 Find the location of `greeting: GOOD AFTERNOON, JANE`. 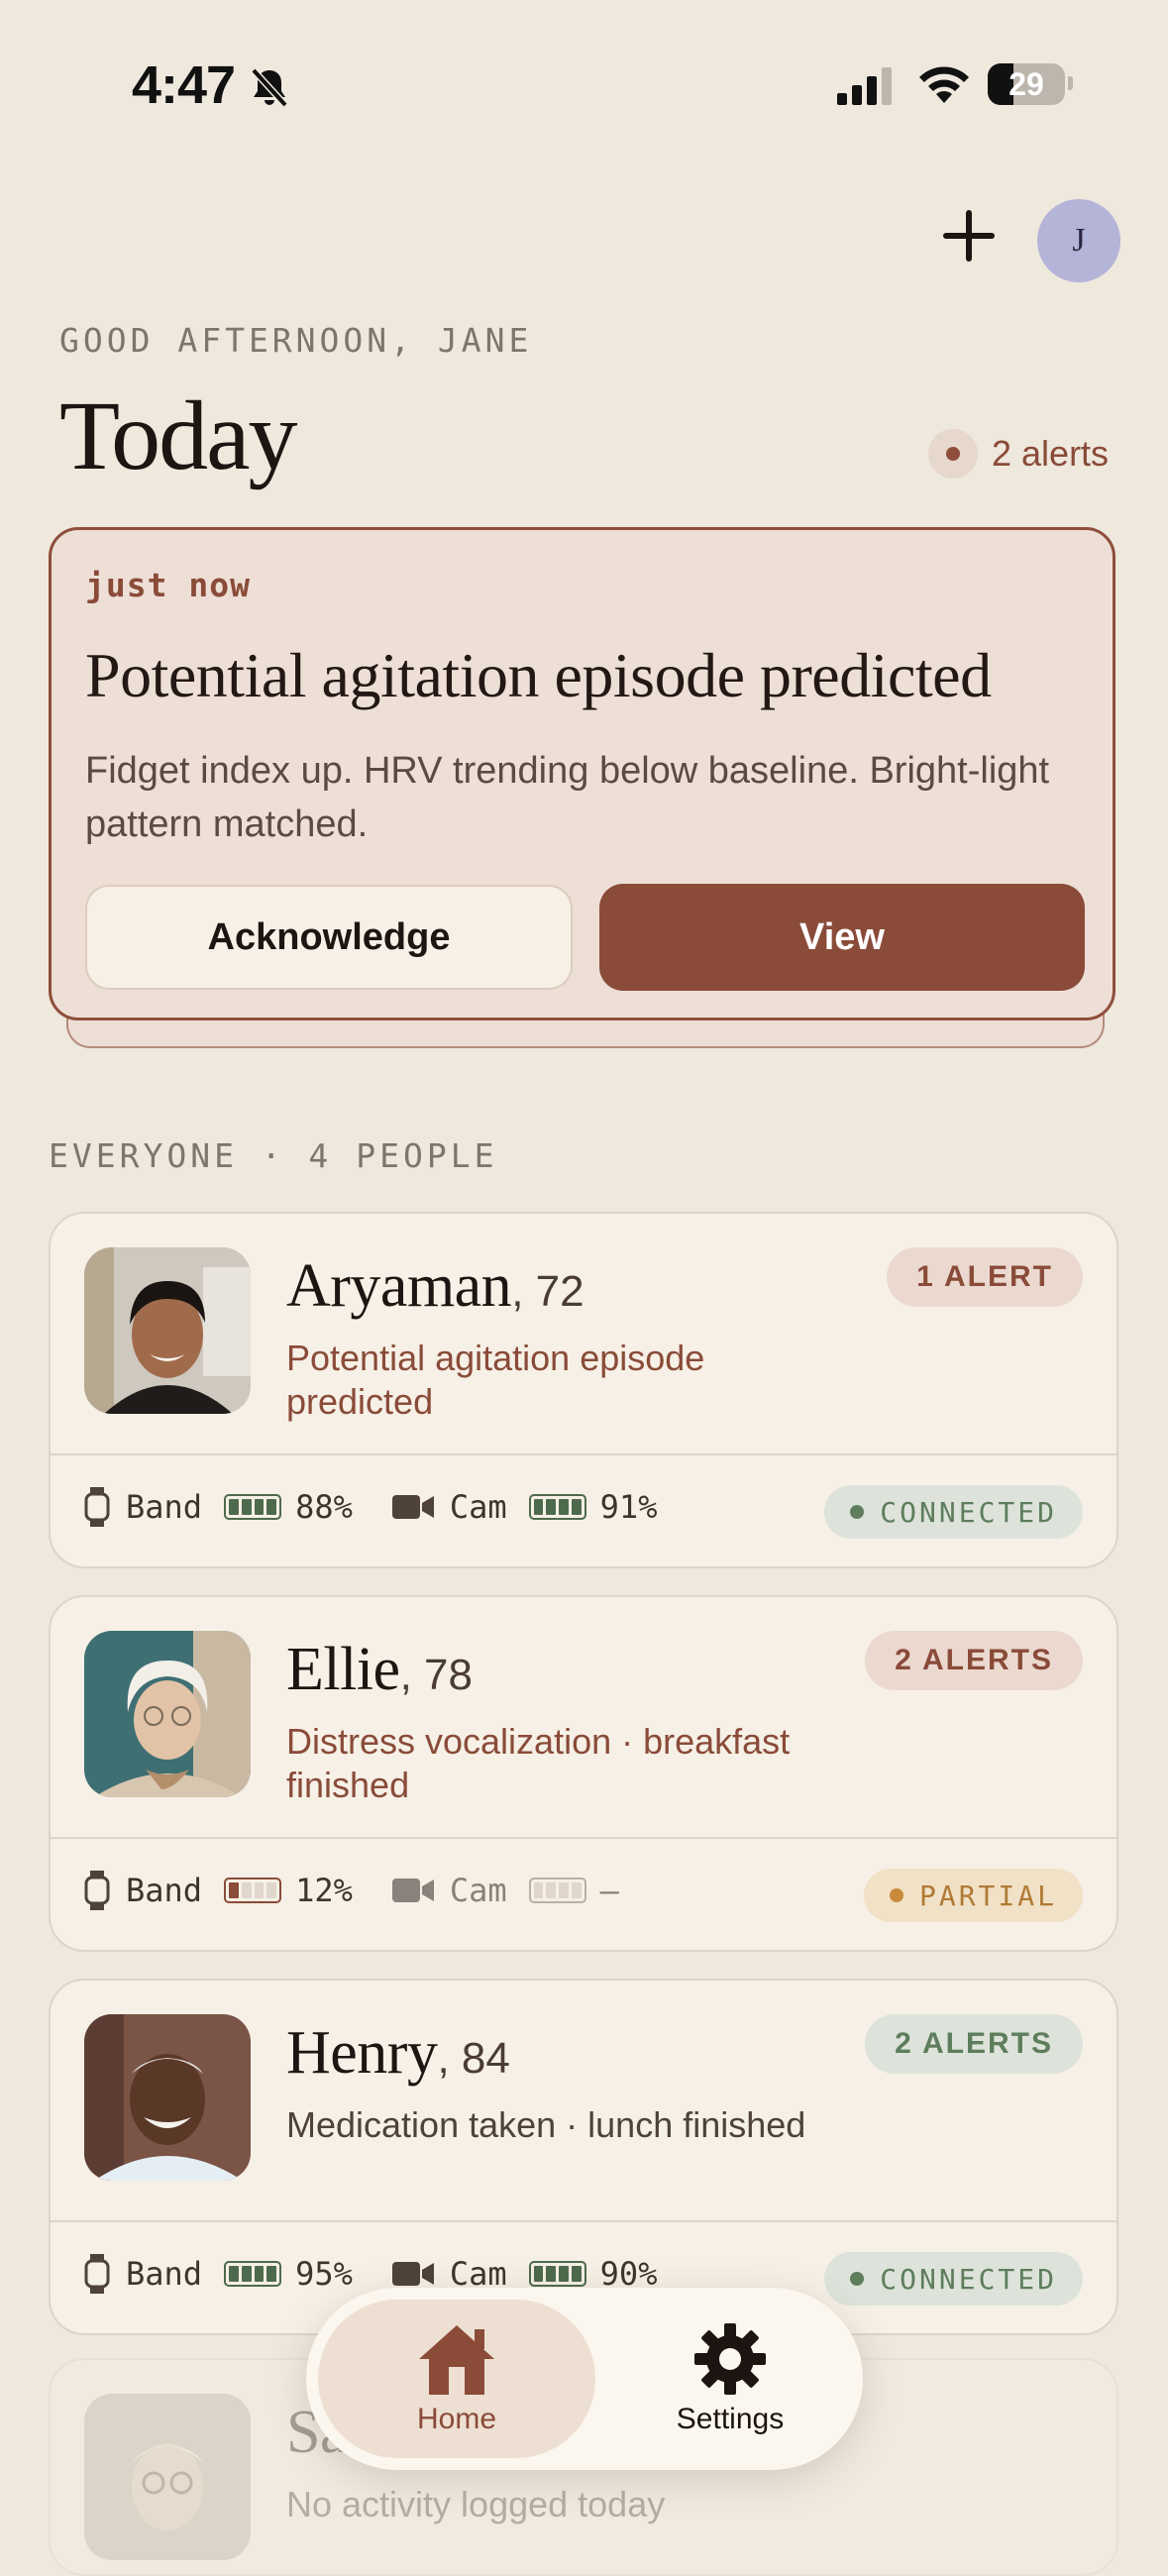

greeting: GOOD AFTERNOON, JANE is located at coordinates (296, 340).